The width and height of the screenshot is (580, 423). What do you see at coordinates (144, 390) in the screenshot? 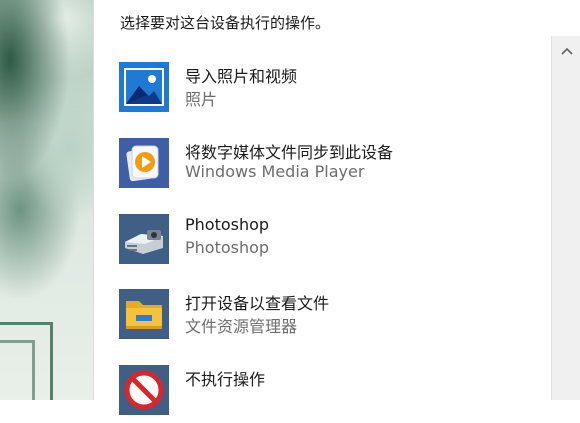
I see `no-action-icon` at bounding box center [144, 390].